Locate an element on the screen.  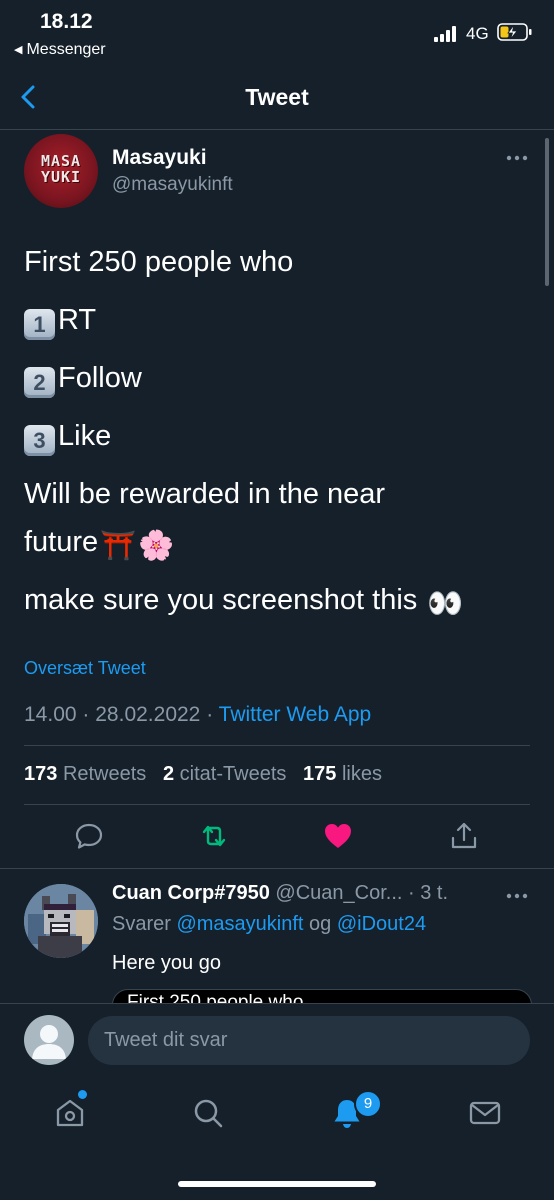
user-avatar is located at coordinates (49, 1040).